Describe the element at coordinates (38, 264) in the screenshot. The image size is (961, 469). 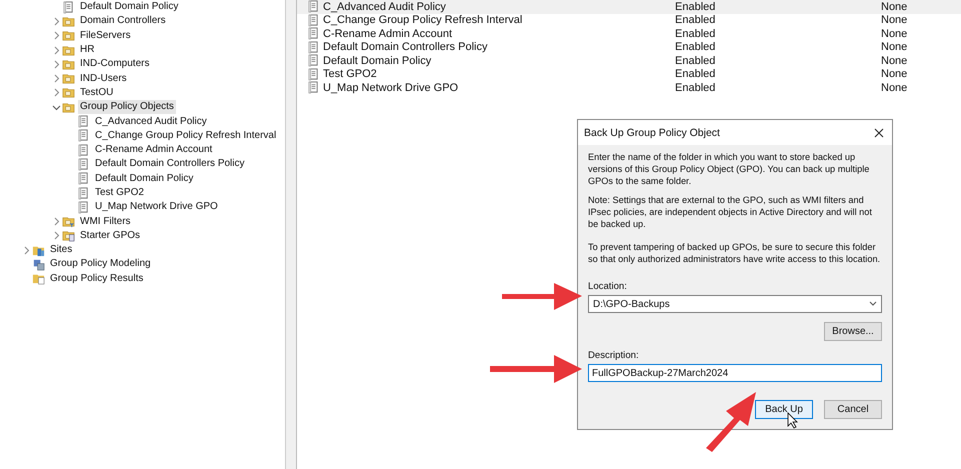
I see `modeling-icon` at that location.